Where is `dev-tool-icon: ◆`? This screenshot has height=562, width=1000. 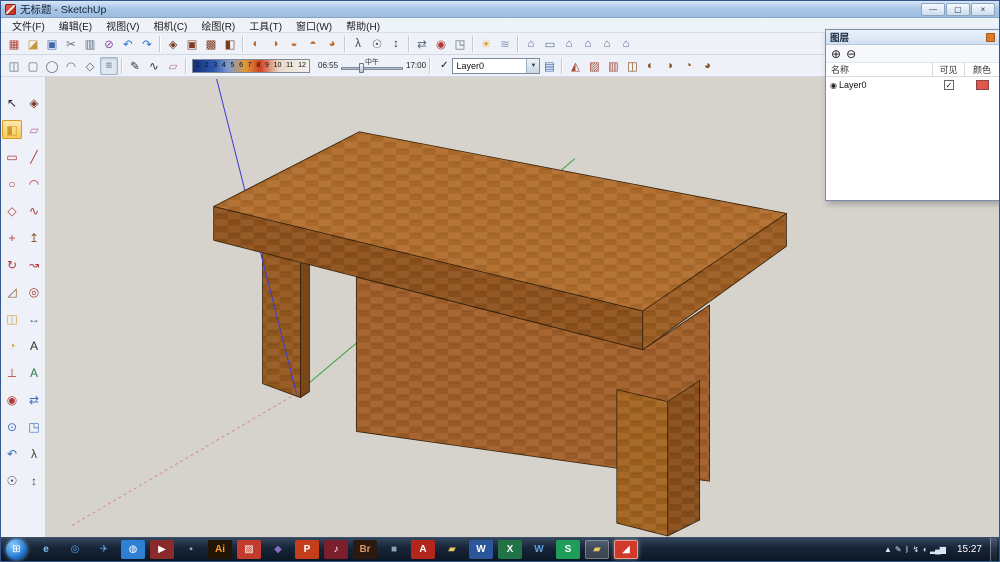
dev-tool-icon: ◆ is located at coordinates (278, 549).